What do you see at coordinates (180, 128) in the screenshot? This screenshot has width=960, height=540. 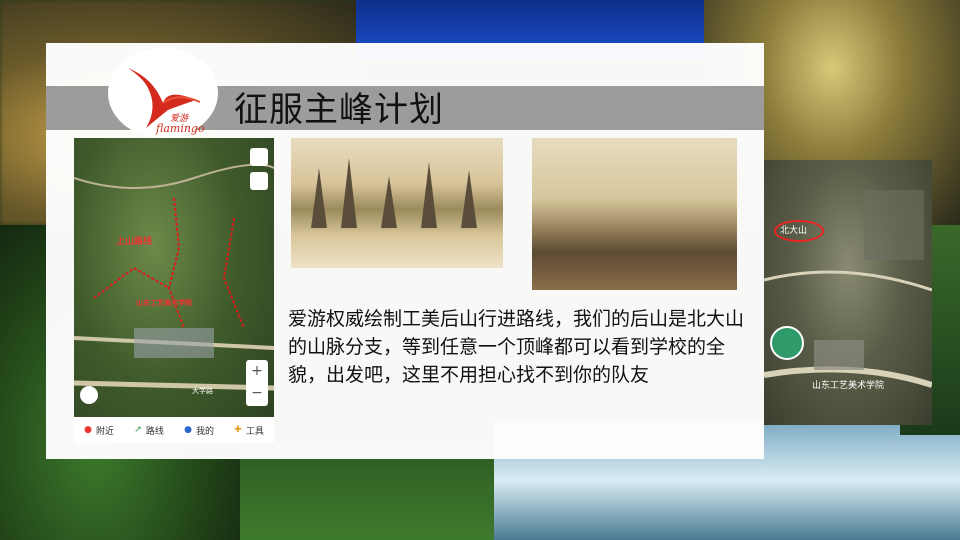 I see `logo-text-en: flamingo` at bounding box center [180, 128].